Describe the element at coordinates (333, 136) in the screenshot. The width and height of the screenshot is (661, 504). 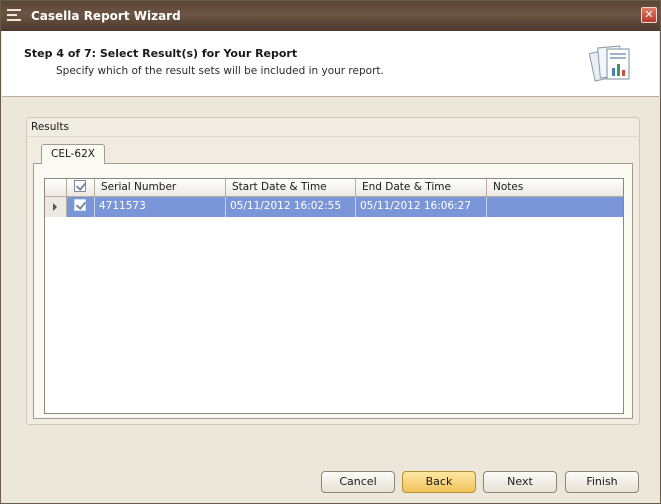
I see `group-divider` at that location.